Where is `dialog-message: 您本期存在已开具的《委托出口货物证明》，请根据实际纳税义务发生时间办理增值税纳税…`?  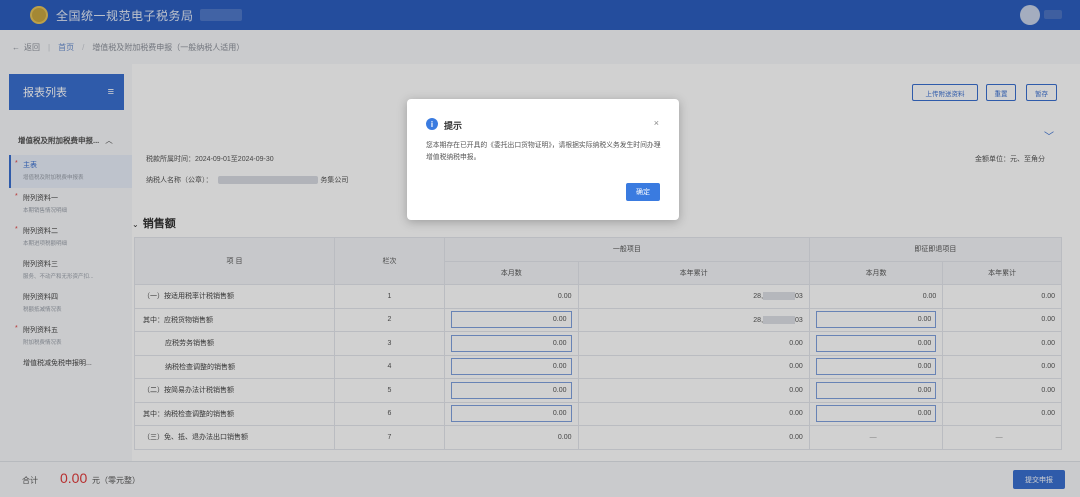 dialog-message: 您本期存在已开具的《委托出口货物证明》，请根据实际纳税义务发生时间办理增值税纳税… is located at coordinates (543, 151).